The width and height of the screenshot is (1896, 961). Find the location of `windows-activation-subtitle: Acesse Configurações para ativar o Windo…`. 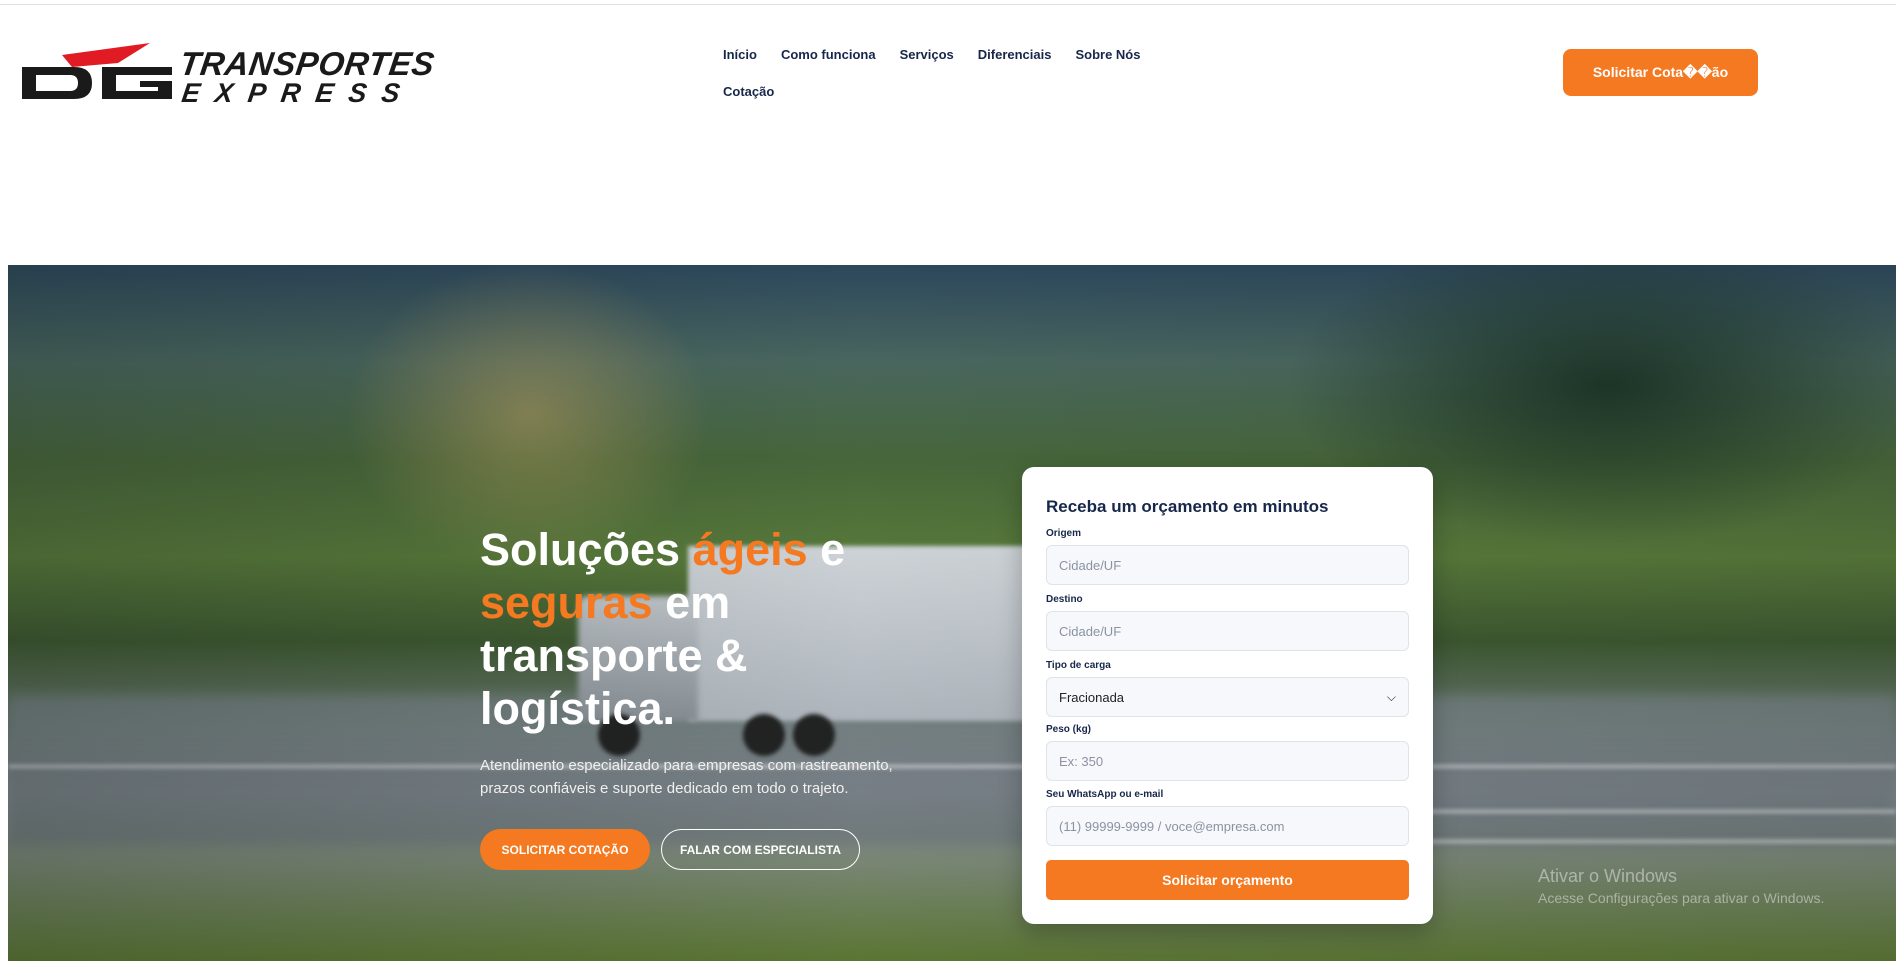

windows-activation-subtitle: Acesse Configurações para ativar o Windo… is located at coordinates (1681, 898).